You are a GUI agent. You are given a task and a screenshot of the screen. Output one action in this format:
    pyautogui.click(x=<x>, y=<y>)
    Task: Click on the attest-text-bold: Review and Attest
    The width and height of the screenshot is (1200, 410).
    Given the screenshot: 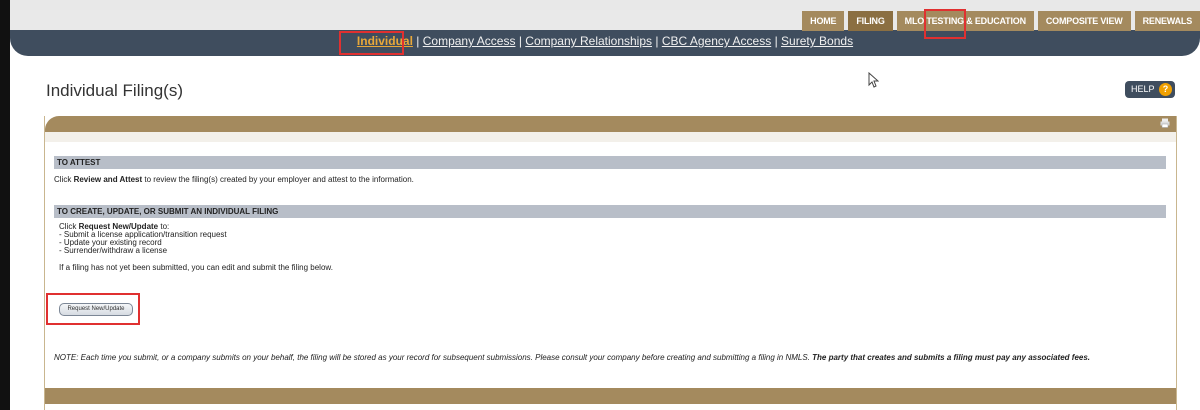 What is the action you would take?
    pyautogui.click(x=108, y=179)
    